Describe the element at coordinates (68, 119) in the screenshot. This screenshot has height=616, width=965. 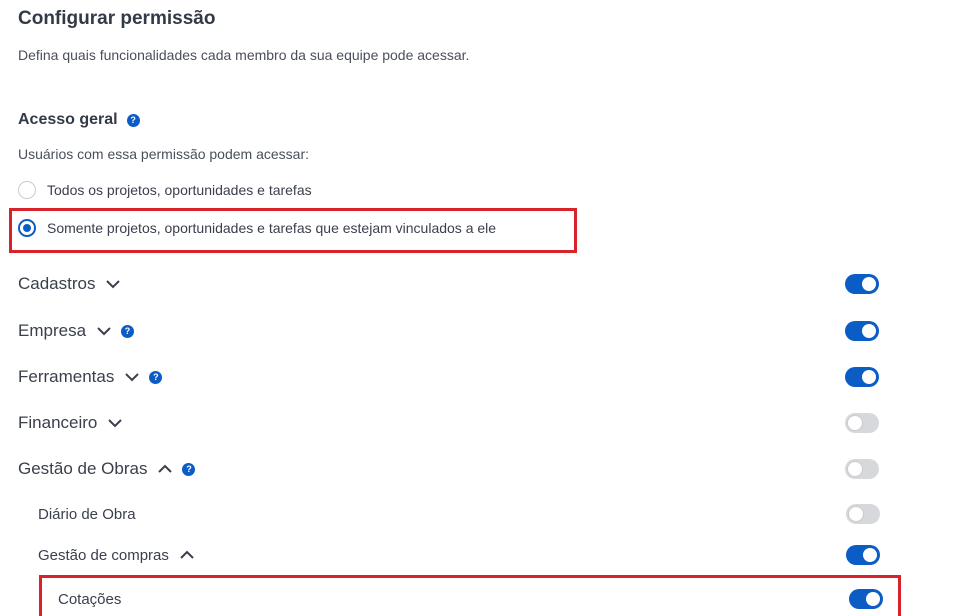
I see `general-access-title: Acesso geral` at that location.